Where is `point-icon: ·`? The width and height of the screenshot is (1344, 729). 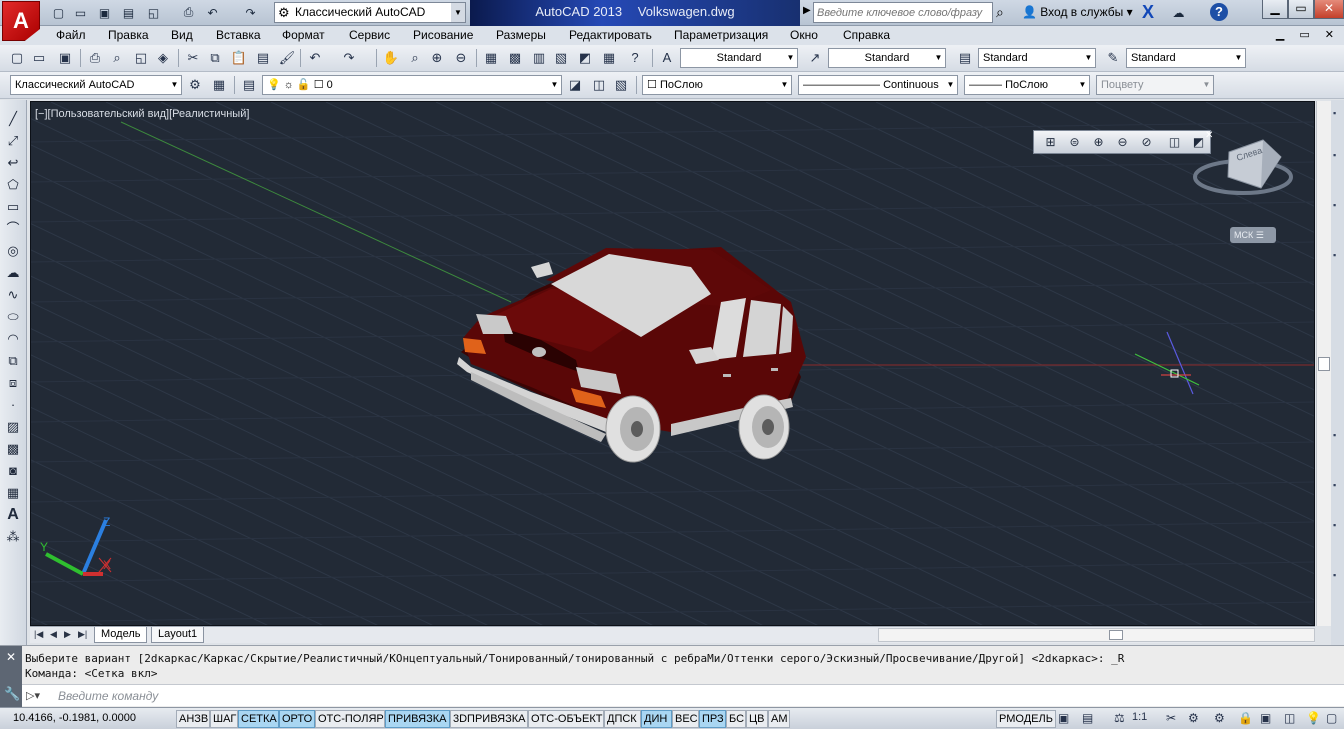 point-icon: · is located at coordinates (13, 405).